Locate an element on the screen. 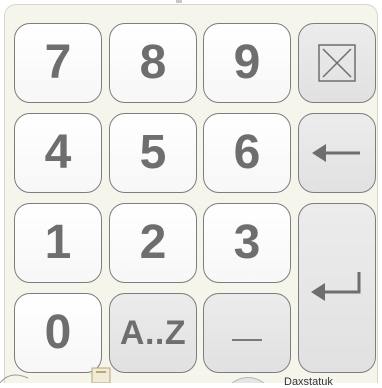 The height and width of the screenshot is (388, 382). key-4-label: 4 is located at coordinates (58, 152).